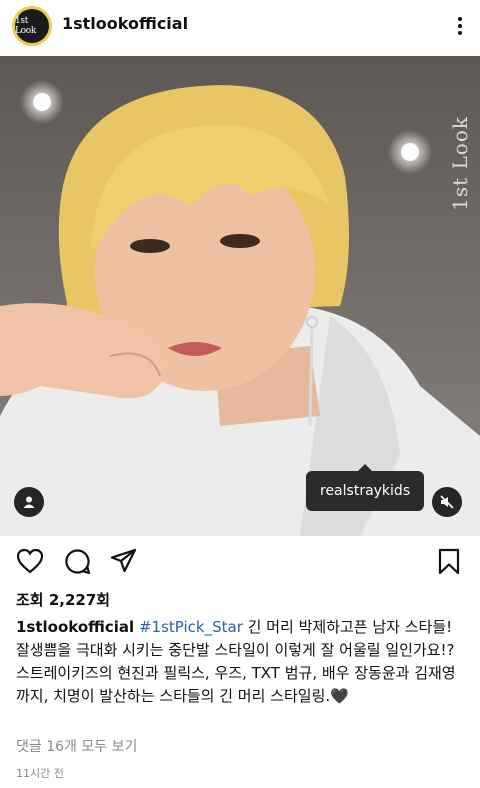 The width and height of the screenshot is (480, 788). Describe the element at coordinates (63, 600) in the screenshot. I see `view-count: 조회 2,227회` at that location.